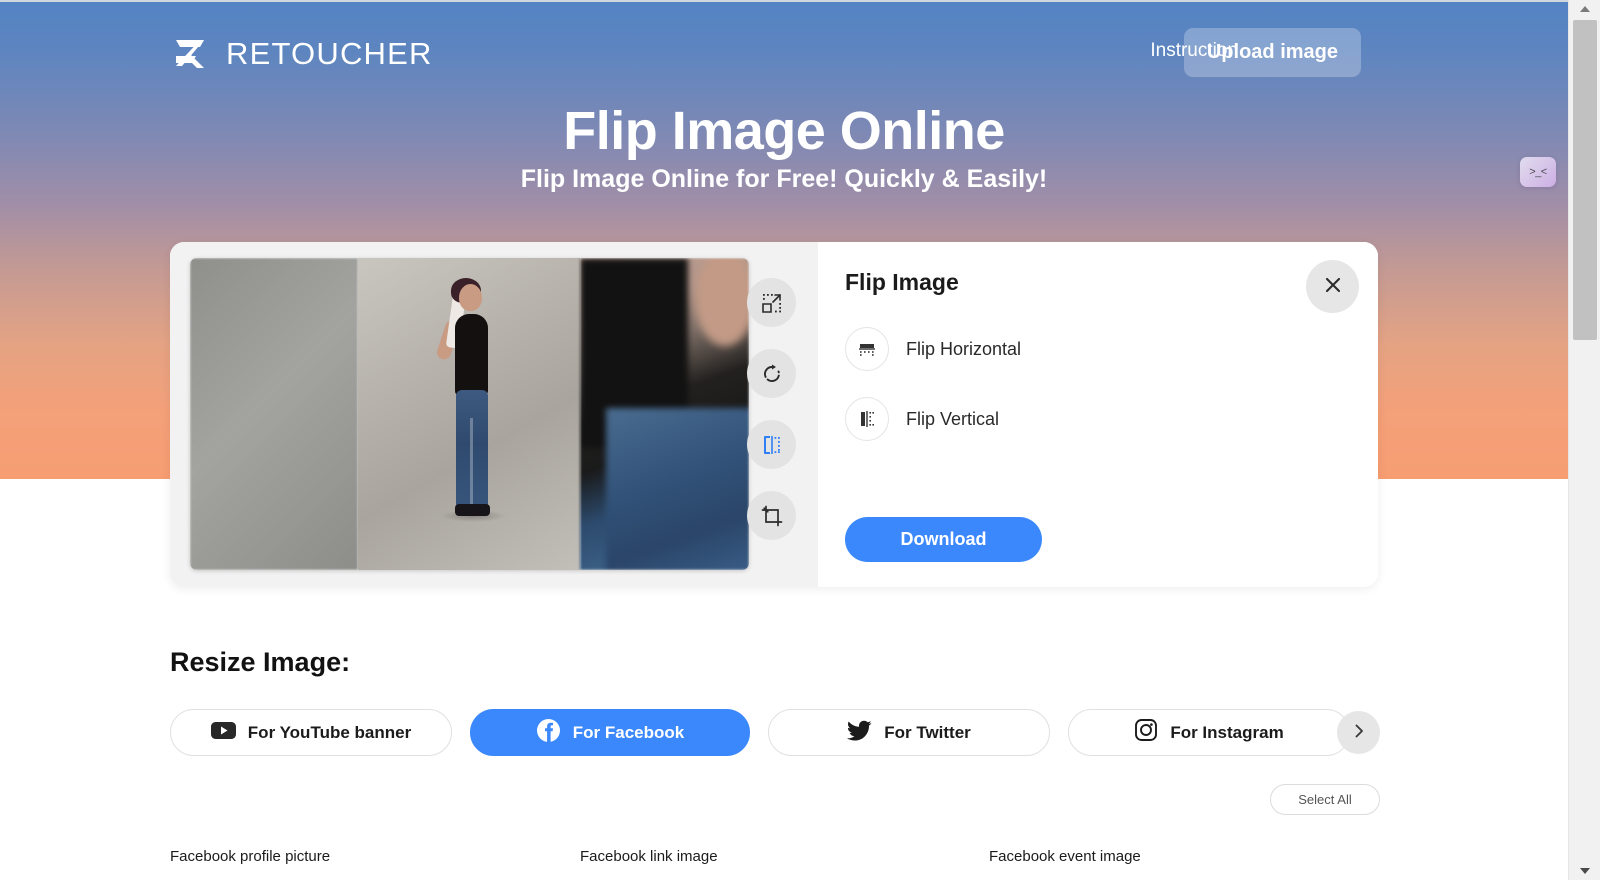  I want to click on facebook-icon, so click(548, 733).